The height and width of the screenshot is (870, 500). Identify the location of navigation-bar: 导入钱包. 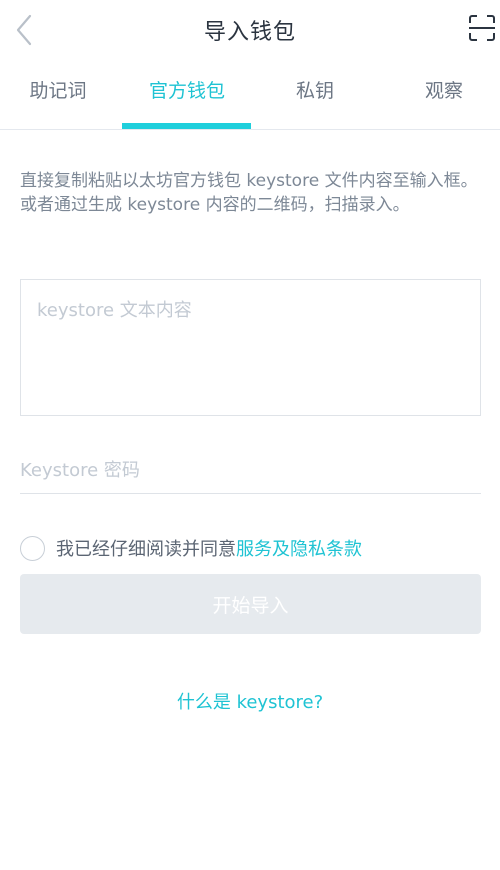
(250, 31).